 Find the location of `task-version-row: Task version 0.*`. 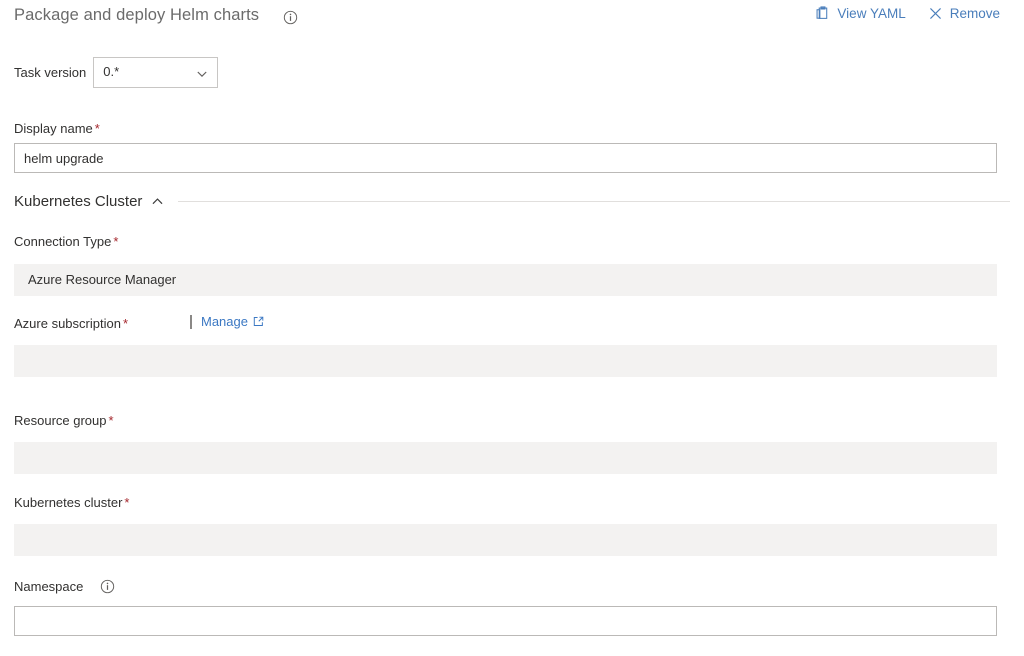

task-version-row: Task version 0.* is located at coordinates (116, 72).